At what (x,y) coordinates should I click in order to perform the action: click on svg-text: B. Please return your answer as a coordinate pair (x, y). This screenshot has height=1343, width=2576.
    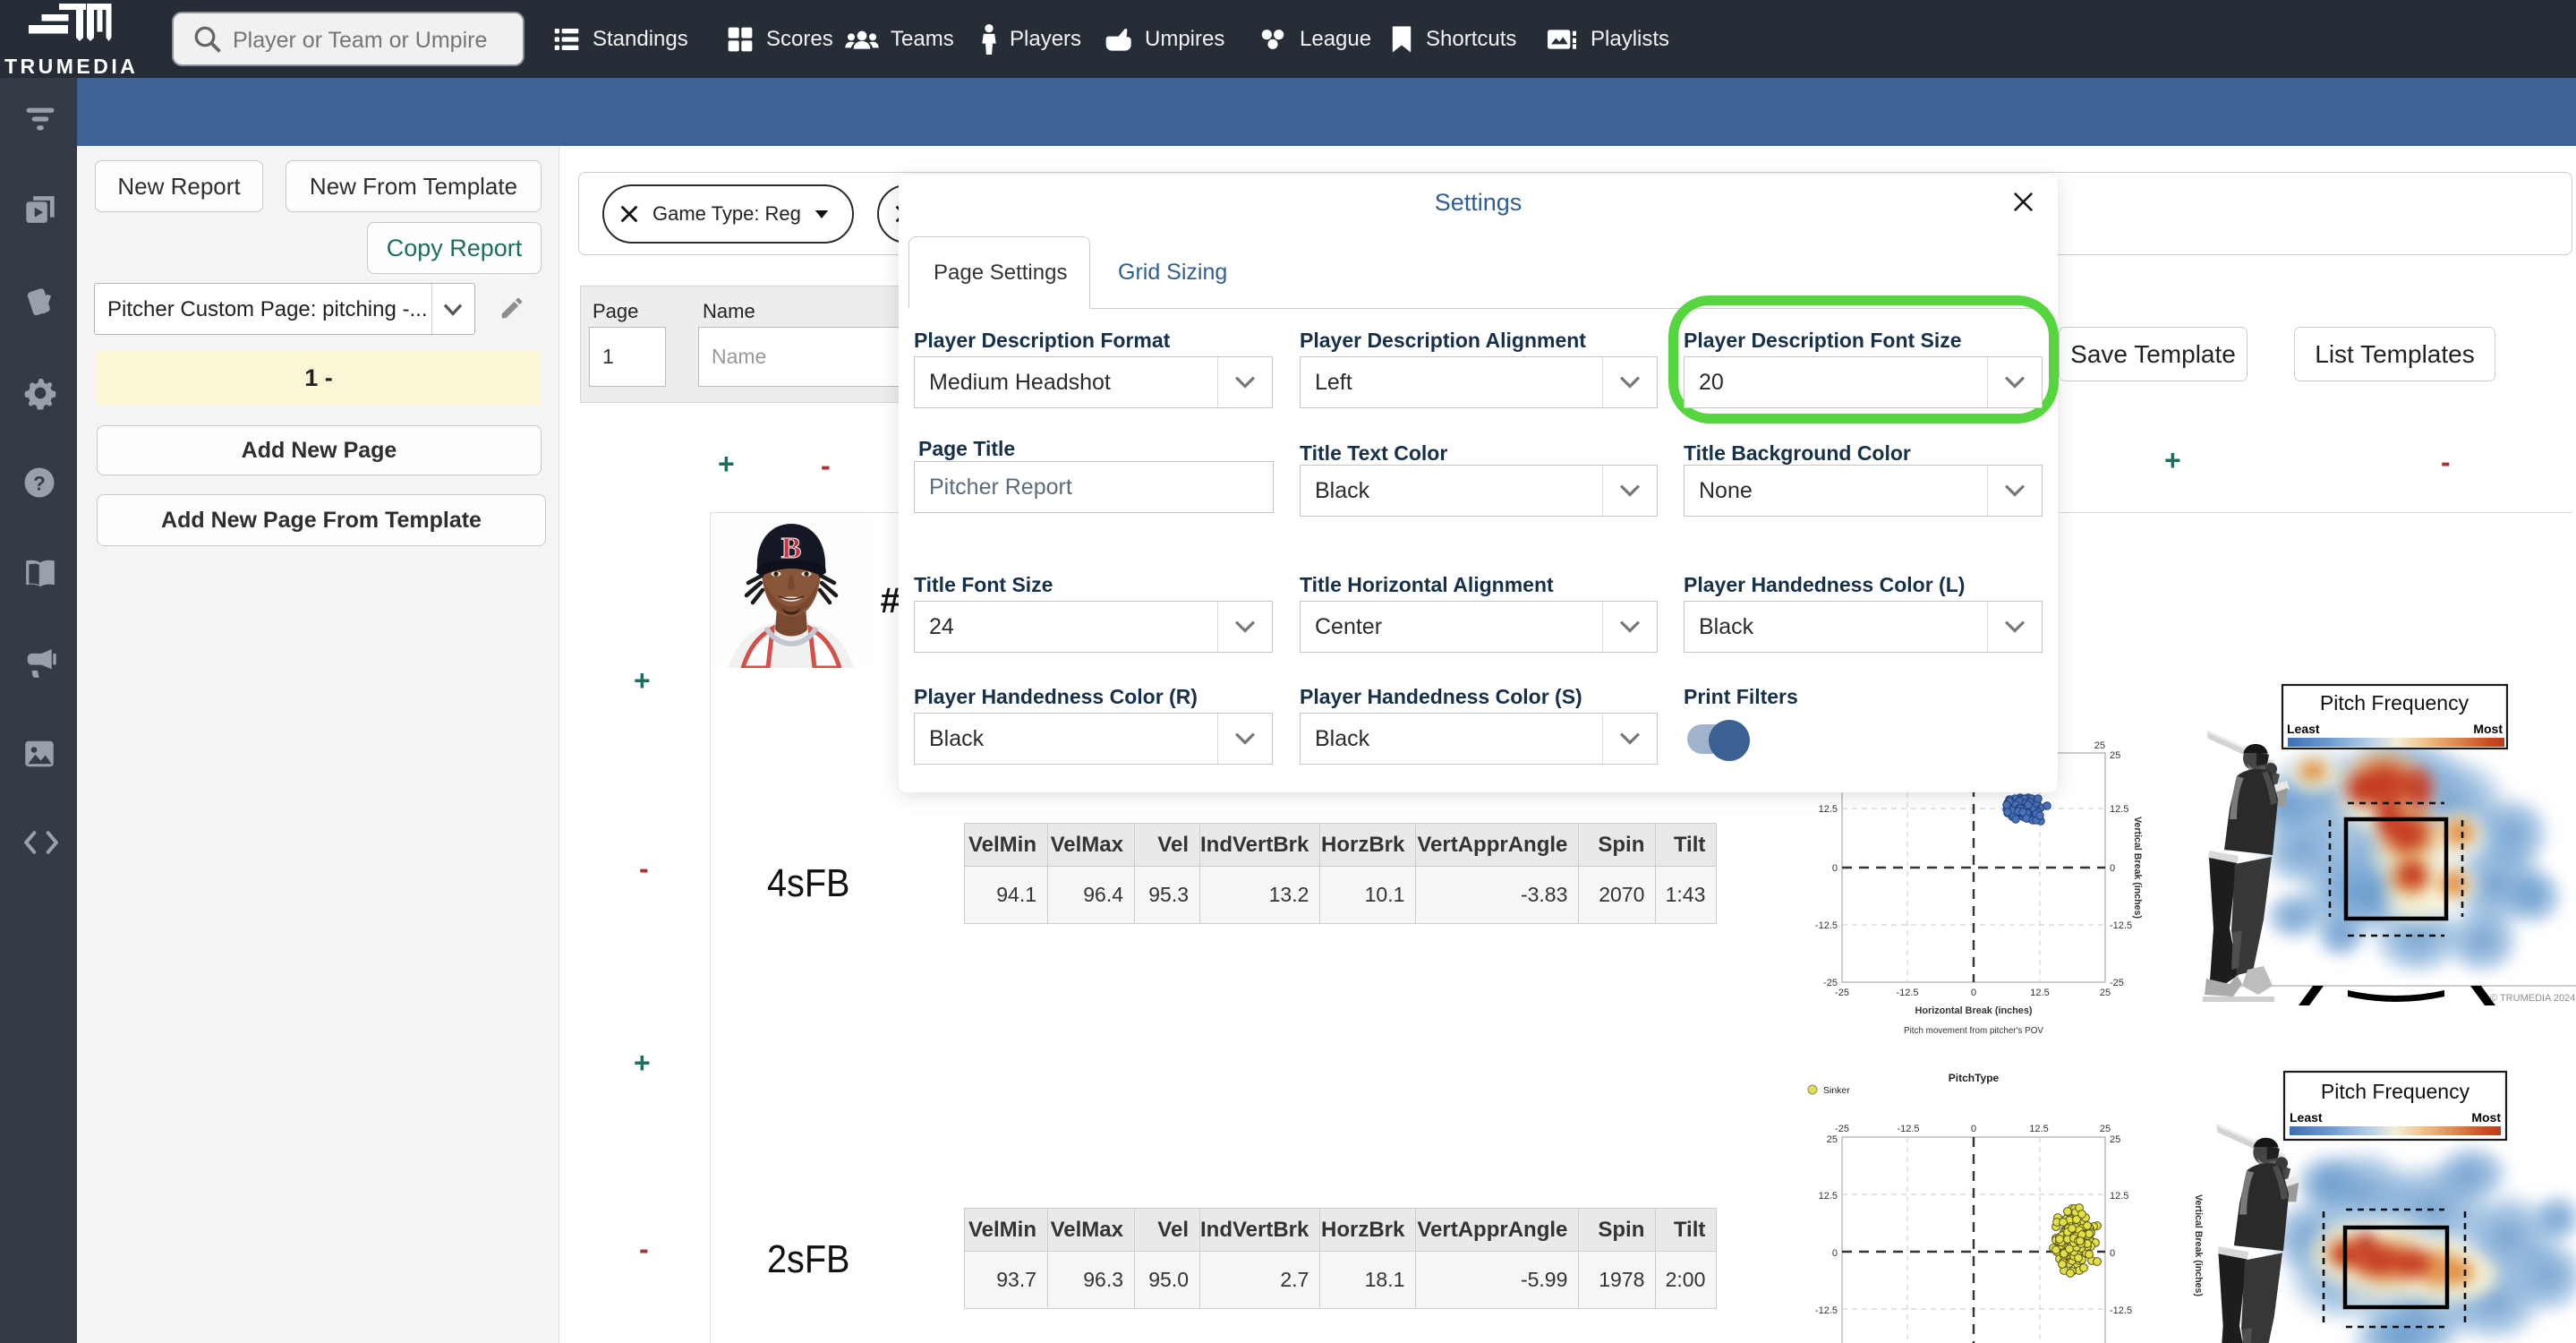
    Looking at the image, I should click on (791, 548).